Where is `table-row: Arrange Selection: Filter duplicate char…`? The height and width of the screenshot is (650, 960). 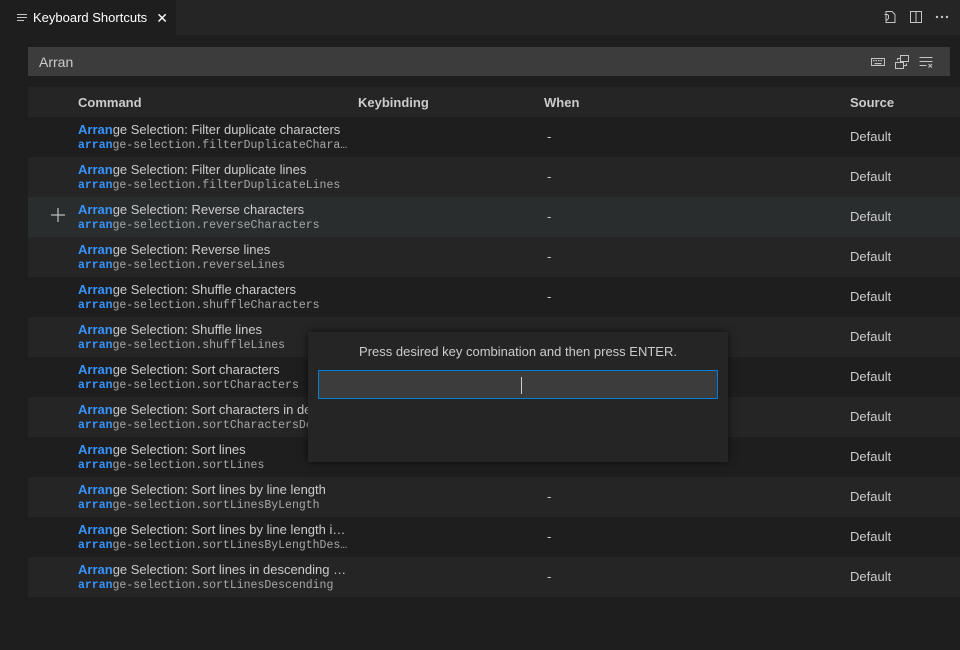
table-row: Arrange Selection: Filter duplicate char… is located at coordinates (494, 137).